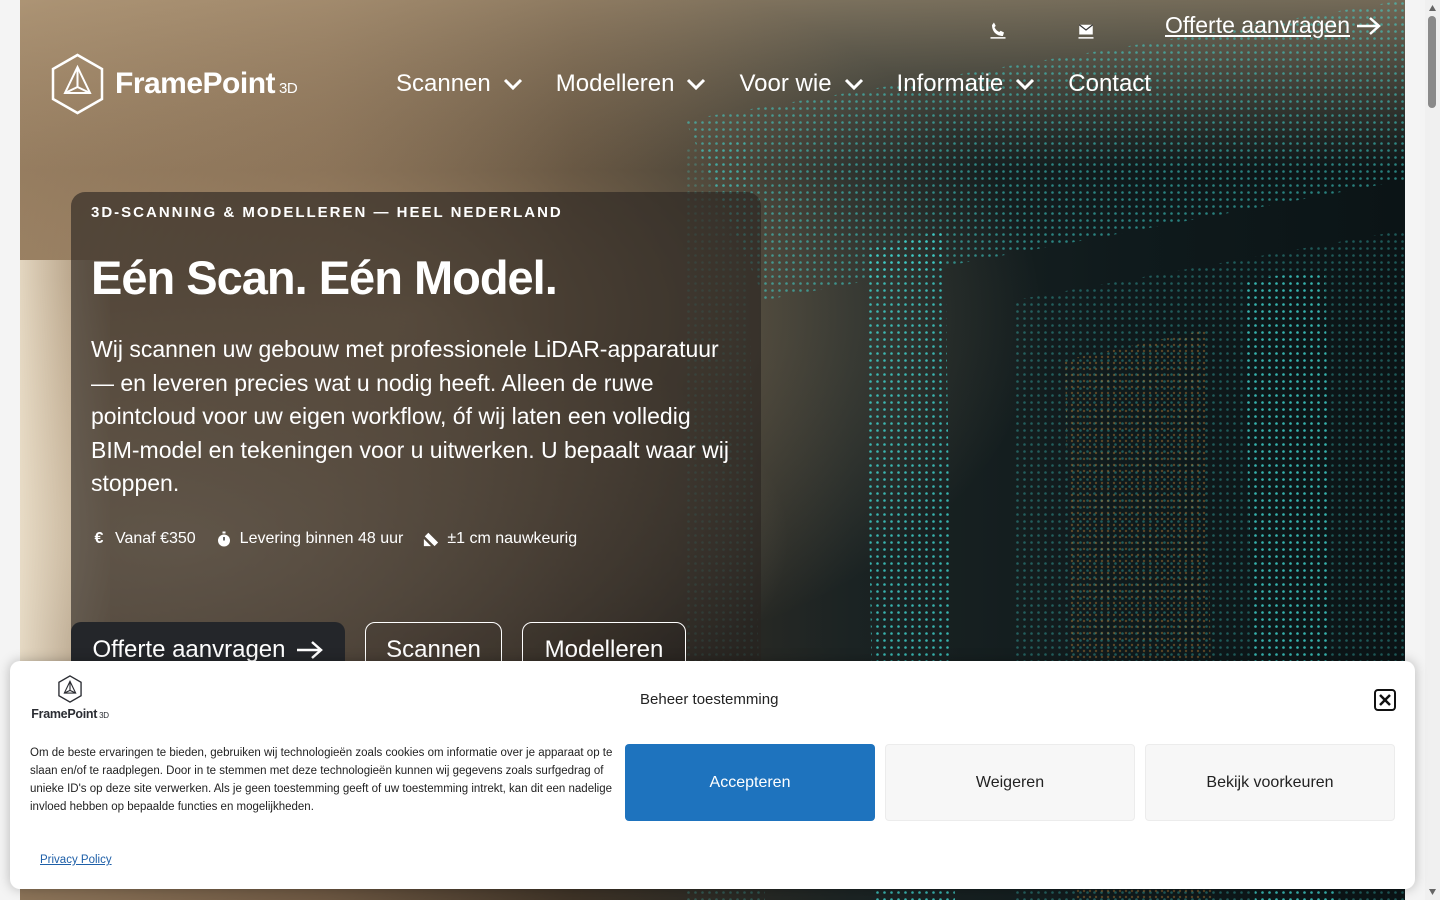 The height and width of the screenshot is (900, 1440). Describe the element at coordinates (1432, 892) in the screenshot. I see `scroll-down-icon` at that location.